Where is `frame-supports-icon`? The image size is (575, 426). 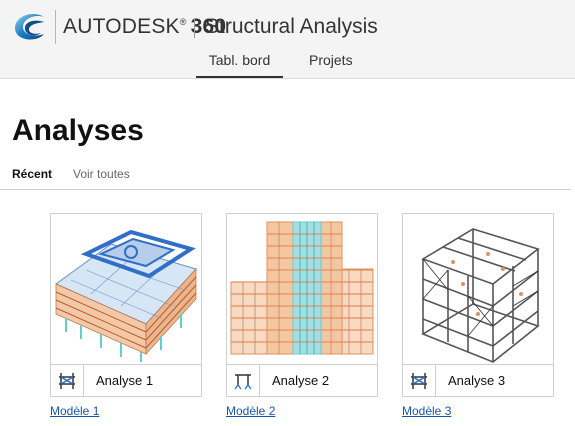
frame-supports-icon is located at coordinates (243, 381).